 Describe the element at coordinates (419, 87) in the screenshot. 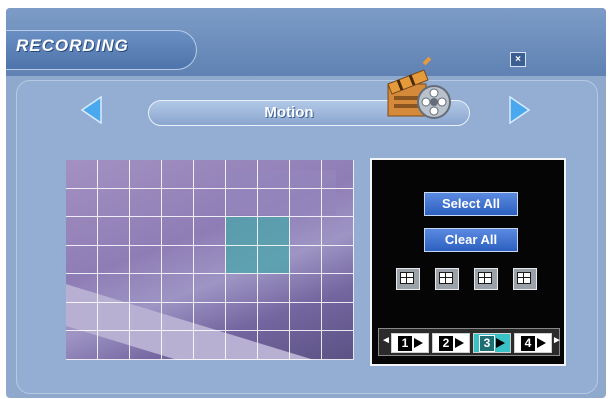

I see `clapperboard-film-reel-icon` at that location.